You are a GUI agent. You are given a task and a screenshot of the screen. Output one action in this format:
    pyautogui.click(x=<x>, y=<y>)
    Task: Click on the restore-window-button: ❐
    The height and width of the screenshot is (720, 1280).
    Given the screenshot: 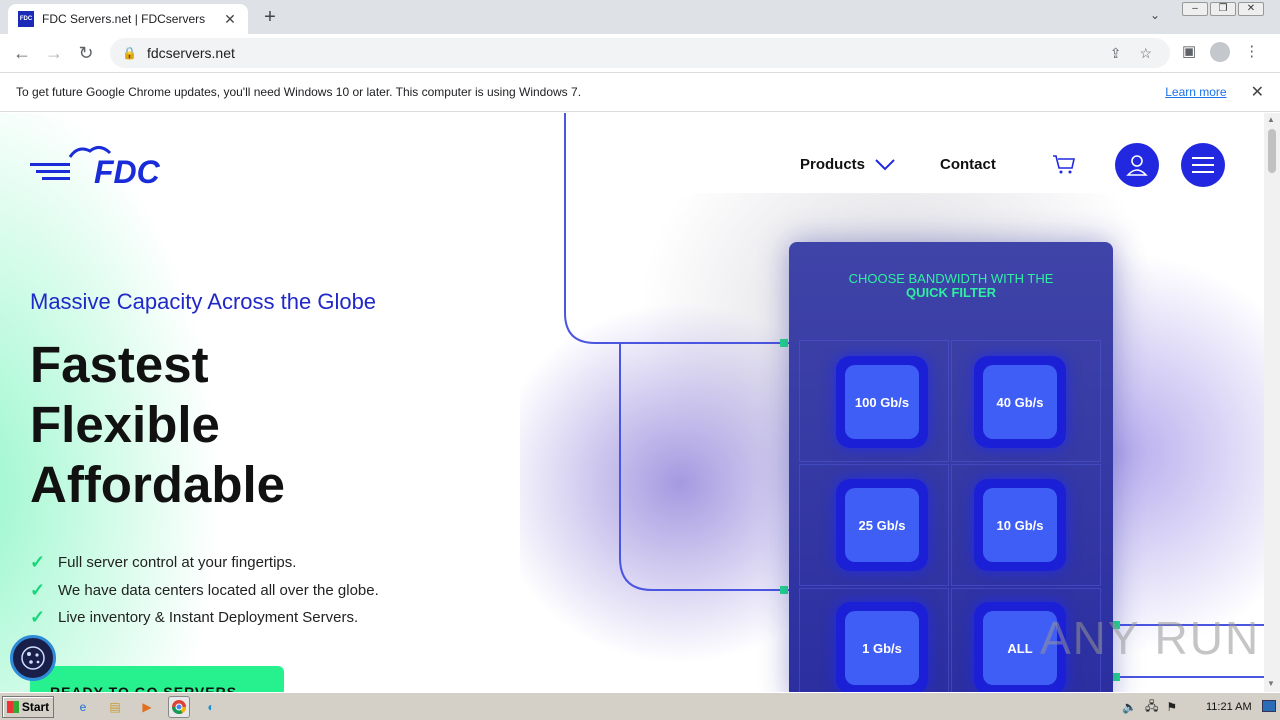 What is the action you would take?
    pyautogui.click(x=1223, y=9)
    